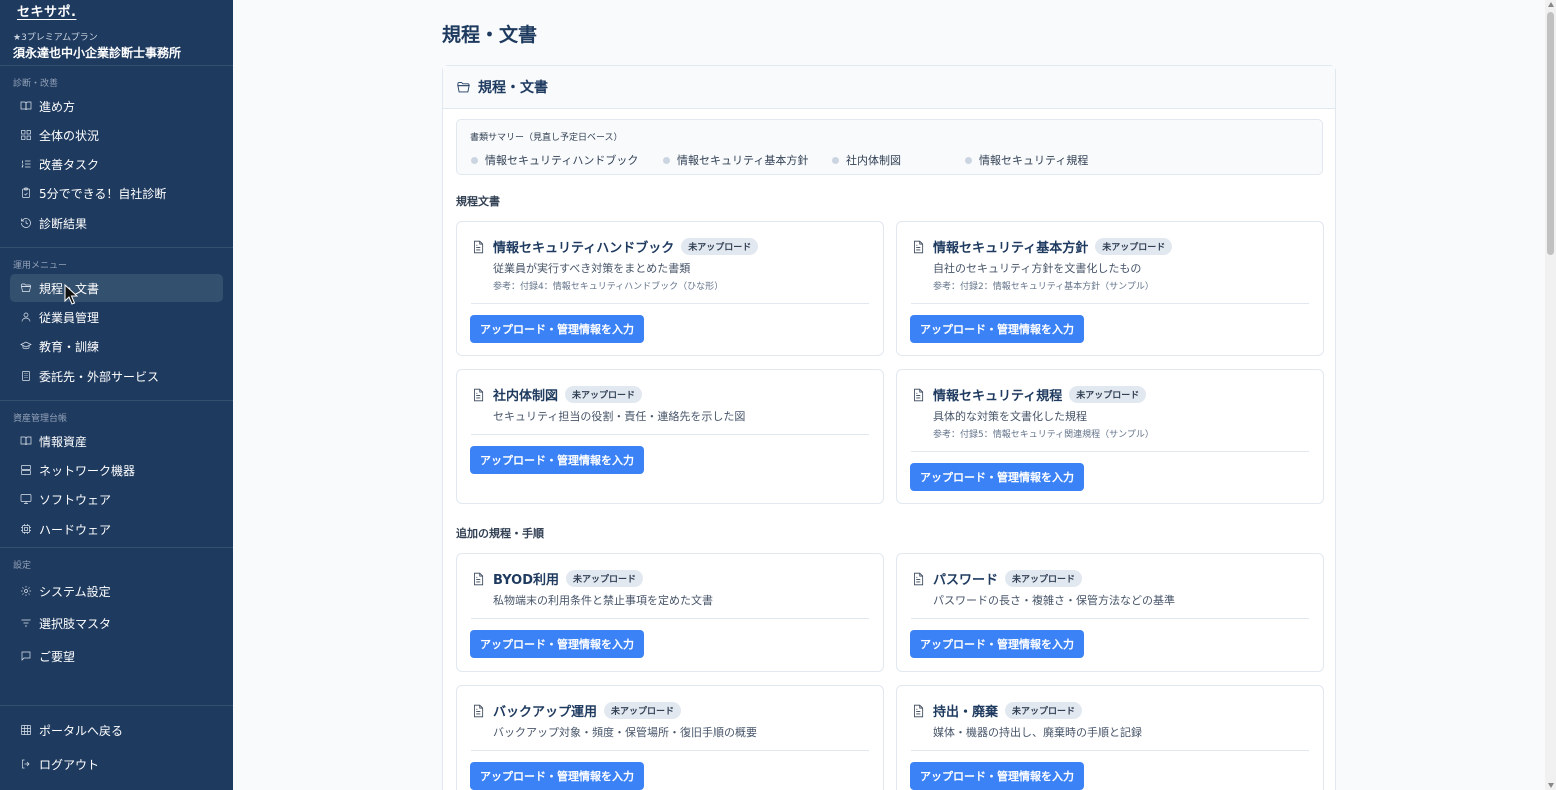 Image resolution: width=1556 pixels, height=790 pixels. Describe the element at coordinates (478, 201) in the screenshot. I see `group-label-policies: 規程文書` at that location.